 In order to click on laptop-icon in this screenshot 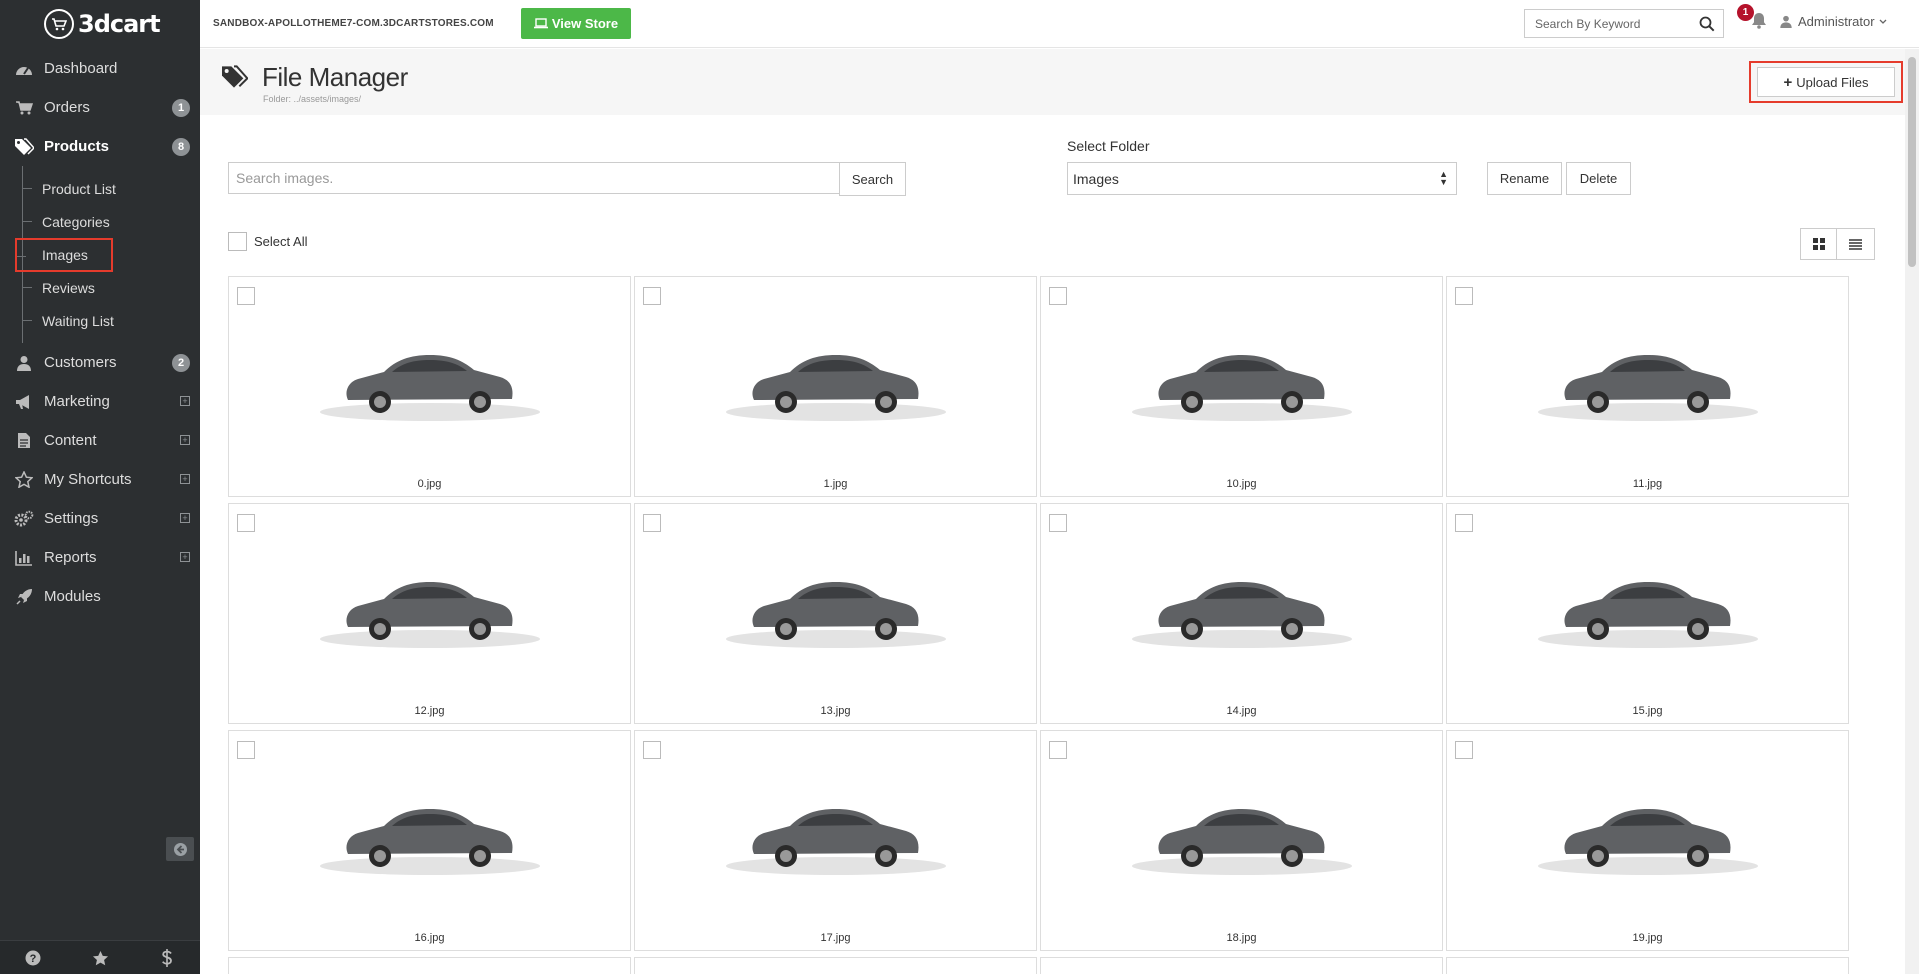, I will do `click(540, 23)`.